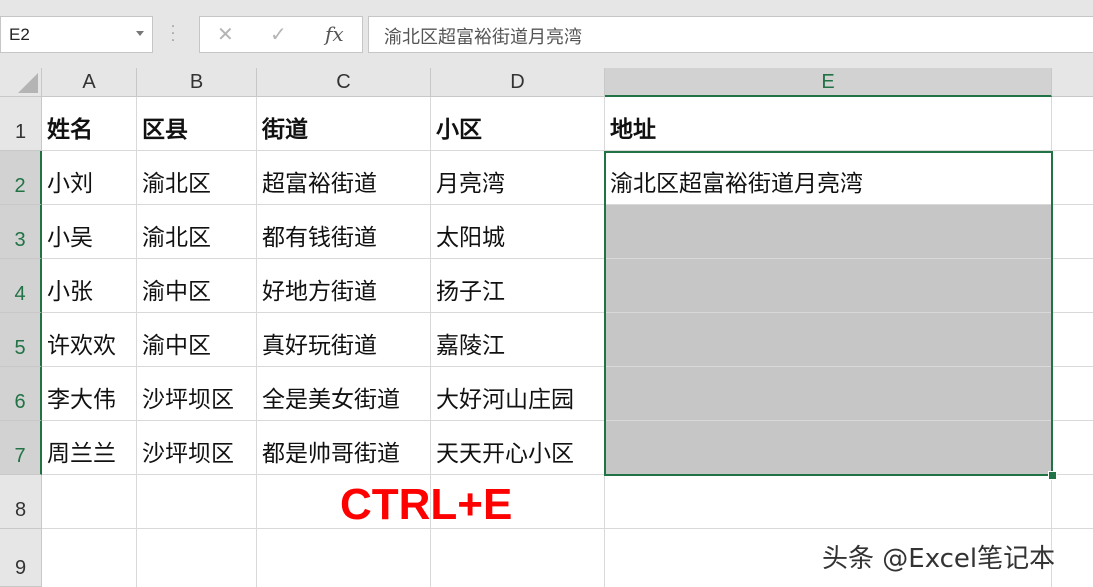 This screenshot has width=1093, height=587. What do you see at coordinates (344, 124) in the screenshot?
I see `cell-c1: 街道` at bounding box center [344, 124].